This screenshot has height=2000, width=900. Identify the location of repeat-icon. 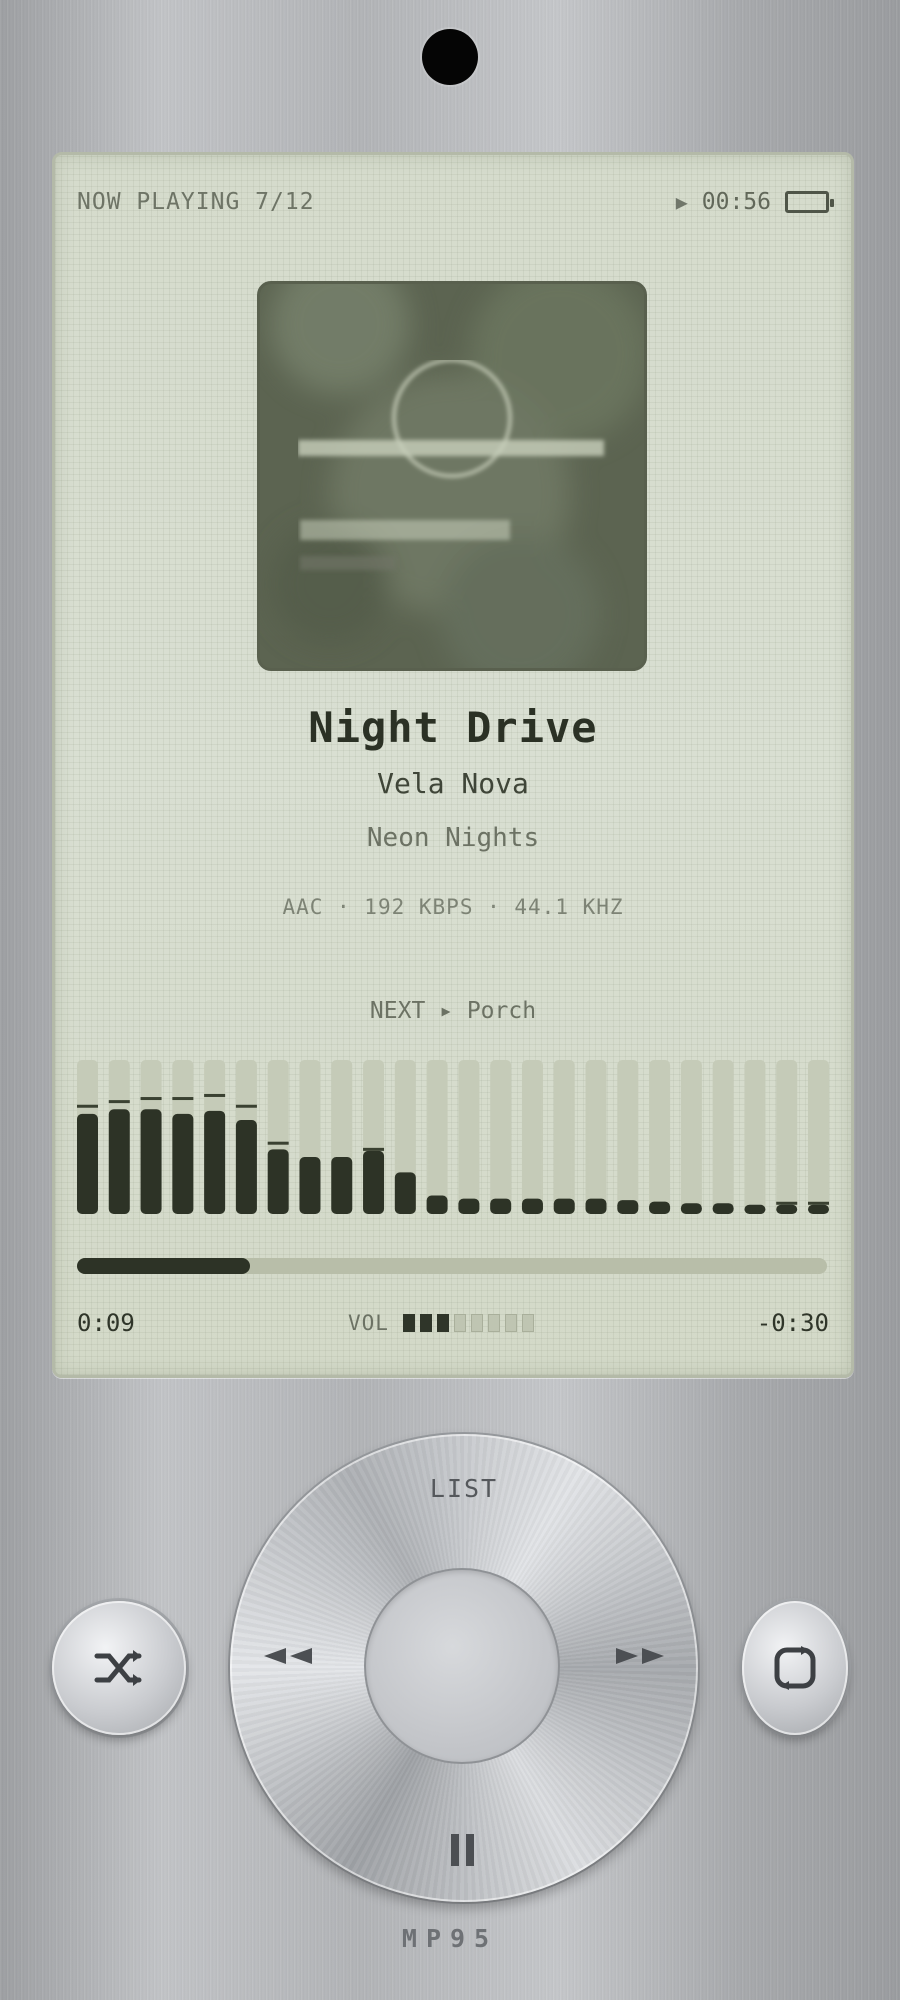
(795, 1668).